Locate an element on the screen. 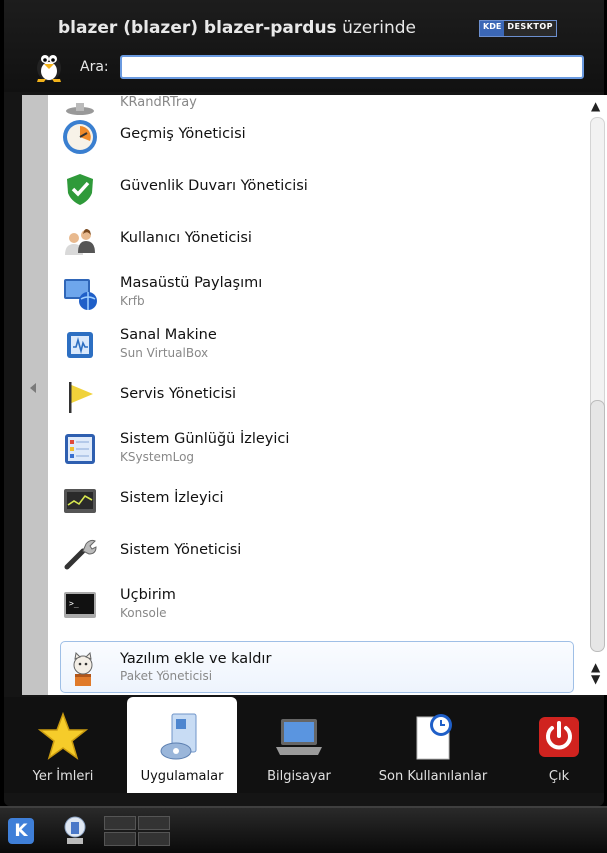  list-item: Sistem İzleyici is located at coordinates (321, 499).